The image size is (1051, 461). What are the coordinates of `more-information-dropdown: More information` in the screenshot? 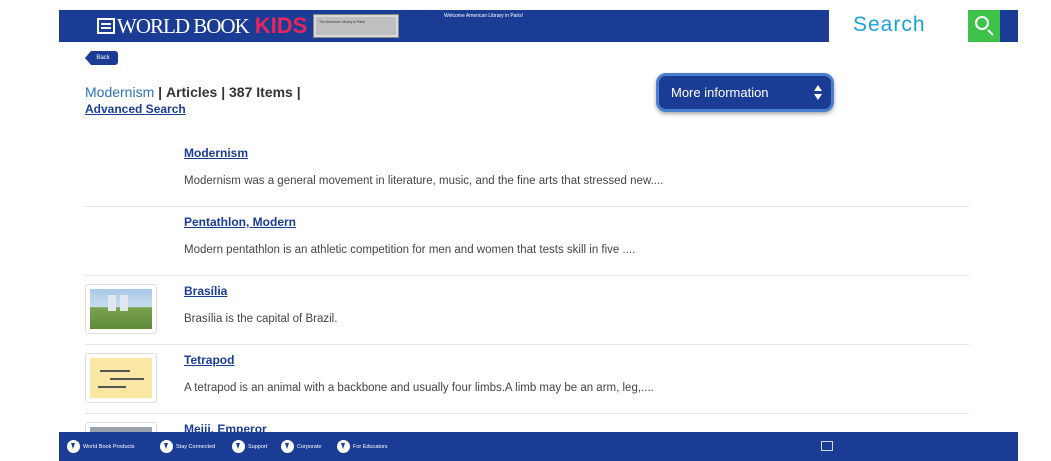 It's located at (745, 92).